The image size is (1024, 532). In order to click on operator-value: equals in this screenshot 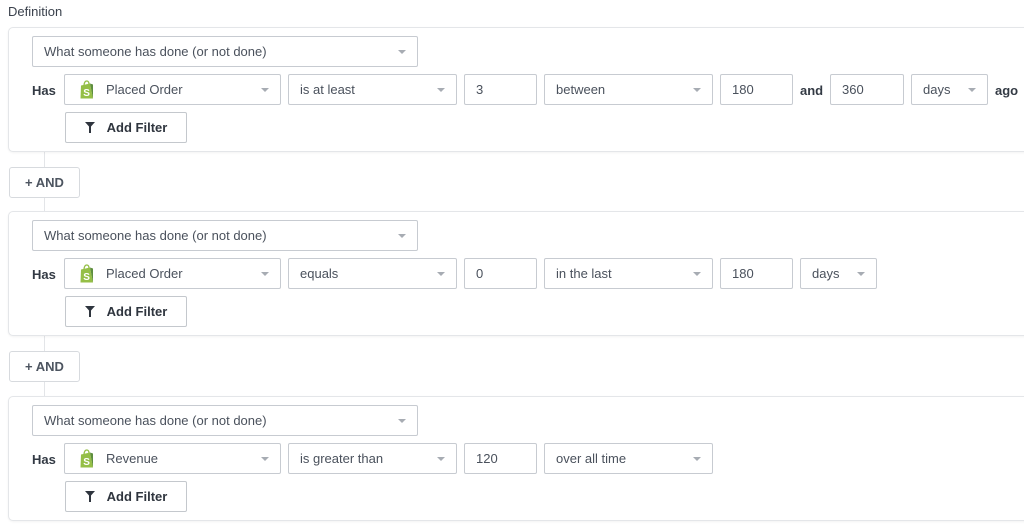, I will do `click(319, 273)`.